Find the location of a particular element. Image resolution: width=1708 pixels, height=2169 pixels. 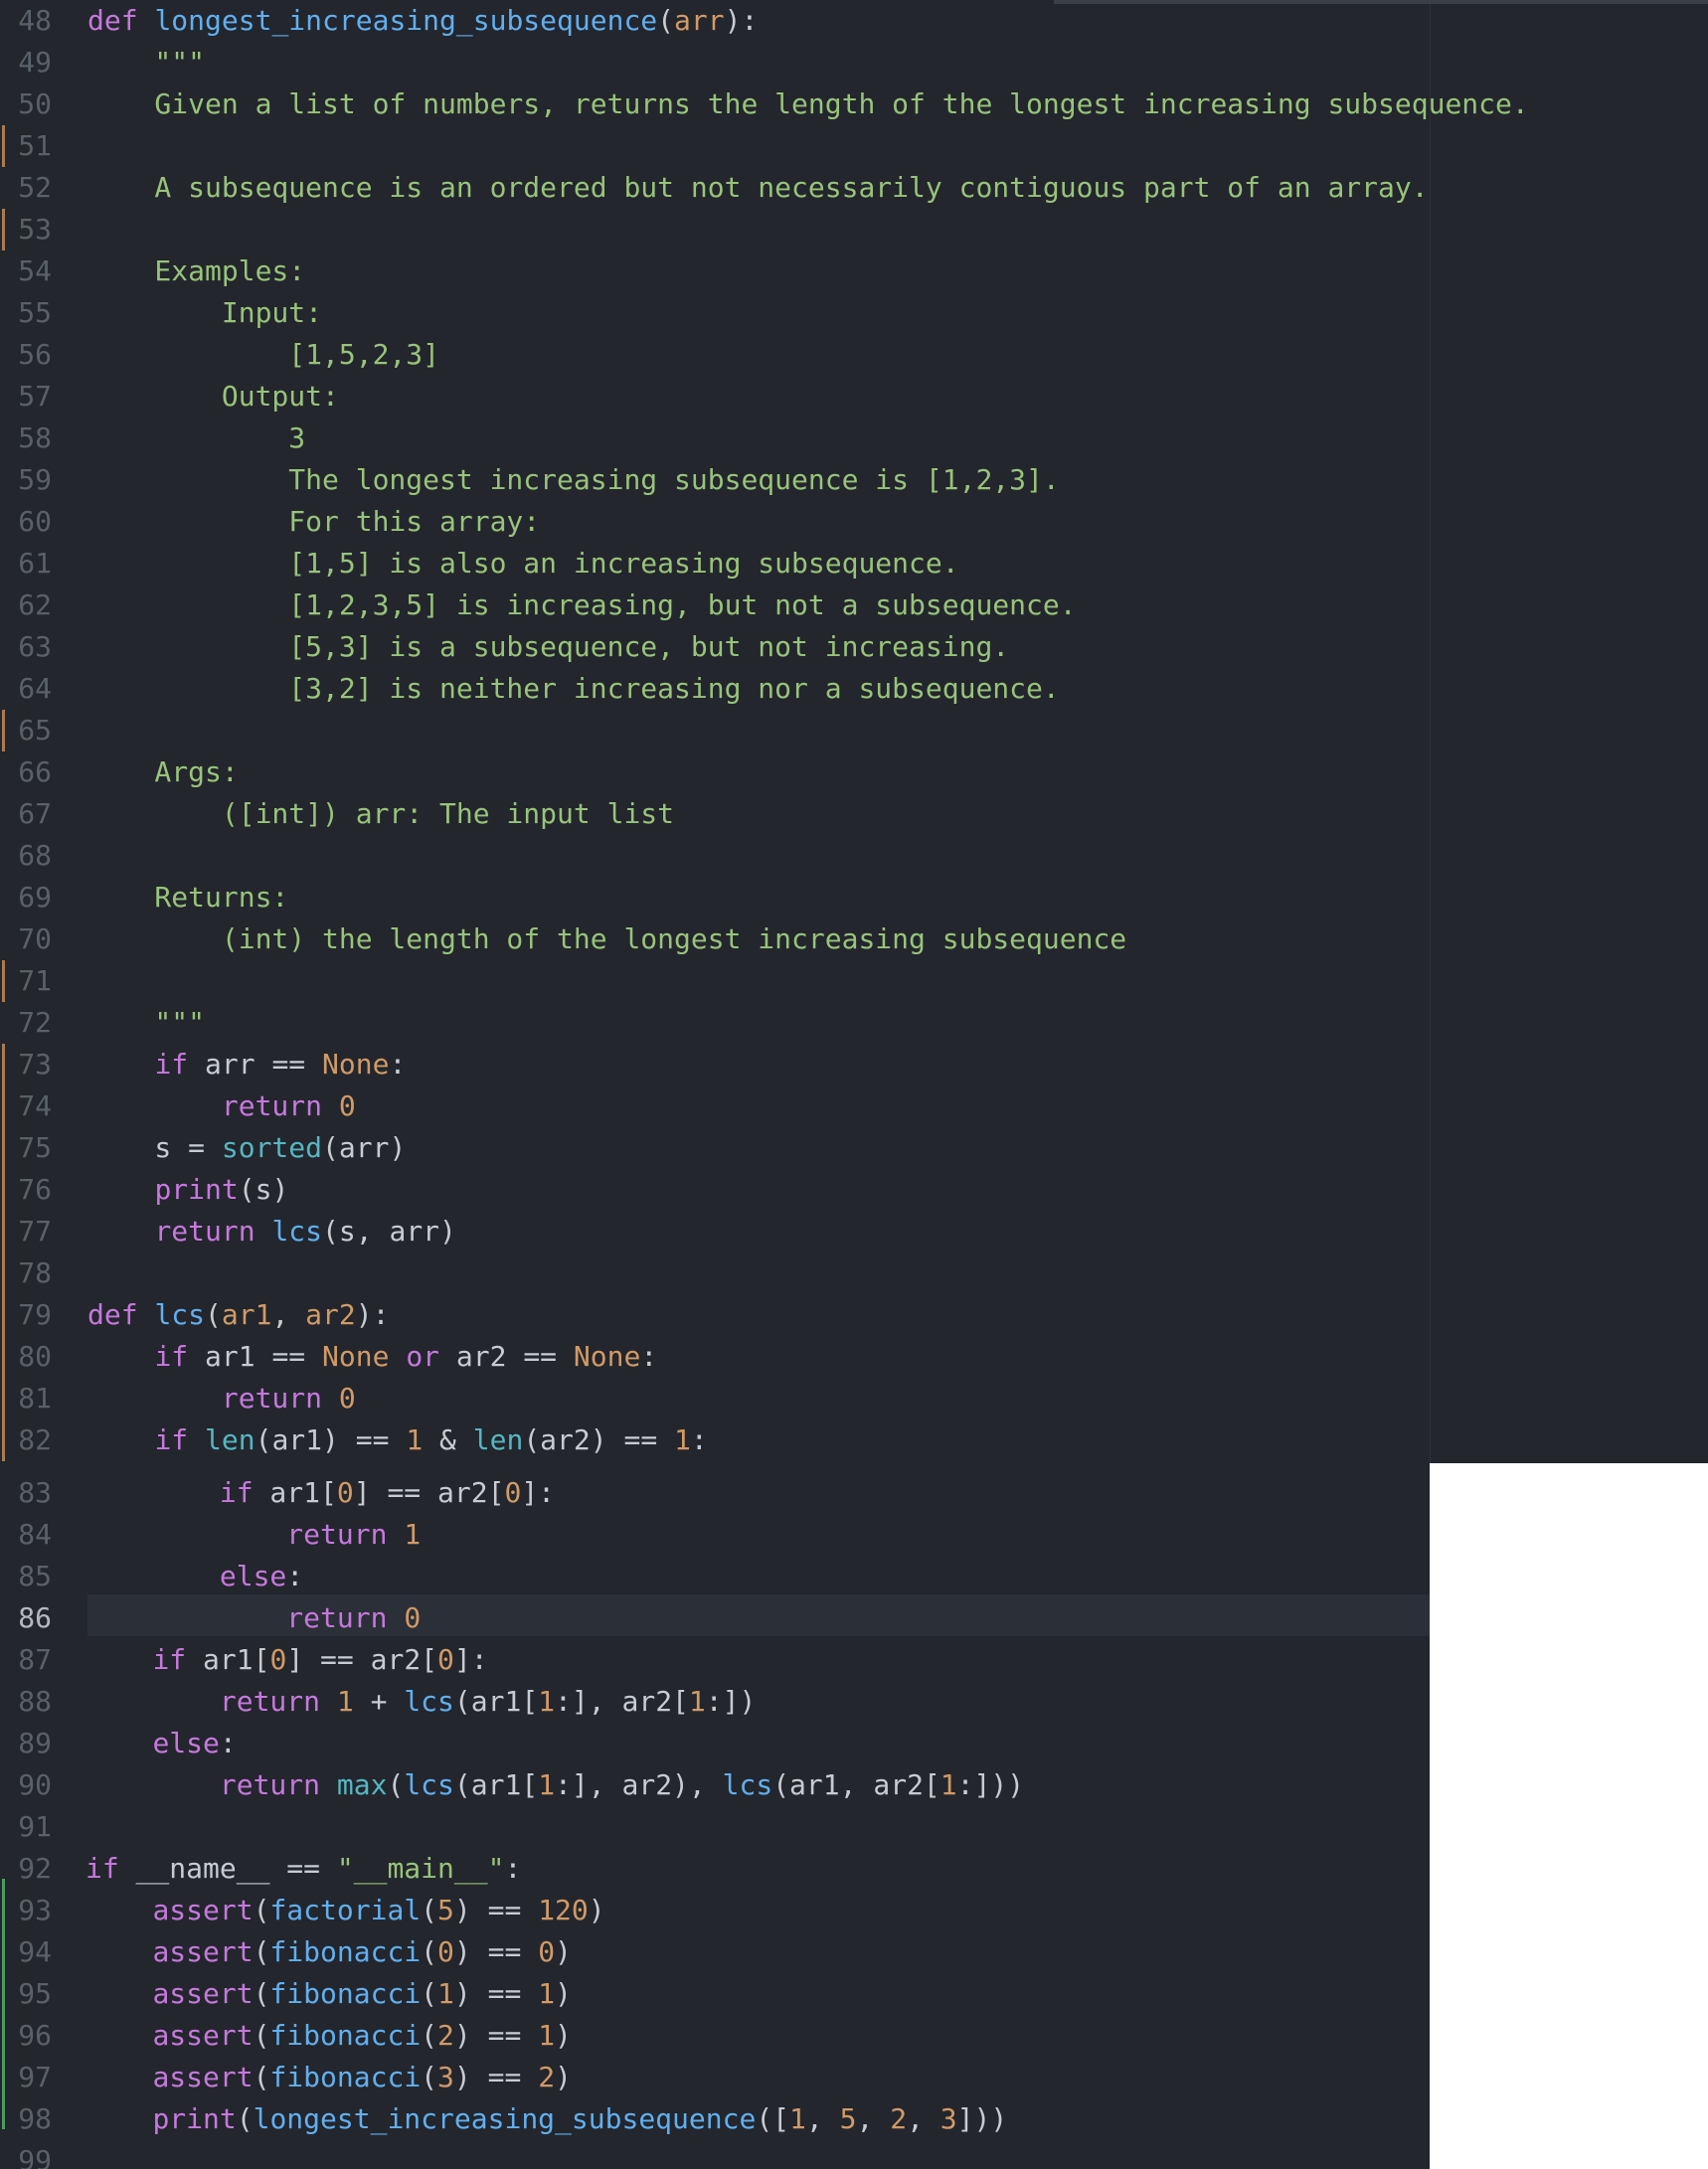

code-line-95: 95 assert(fibonacci(1) == 1) is located at coordinates (286, 1994).